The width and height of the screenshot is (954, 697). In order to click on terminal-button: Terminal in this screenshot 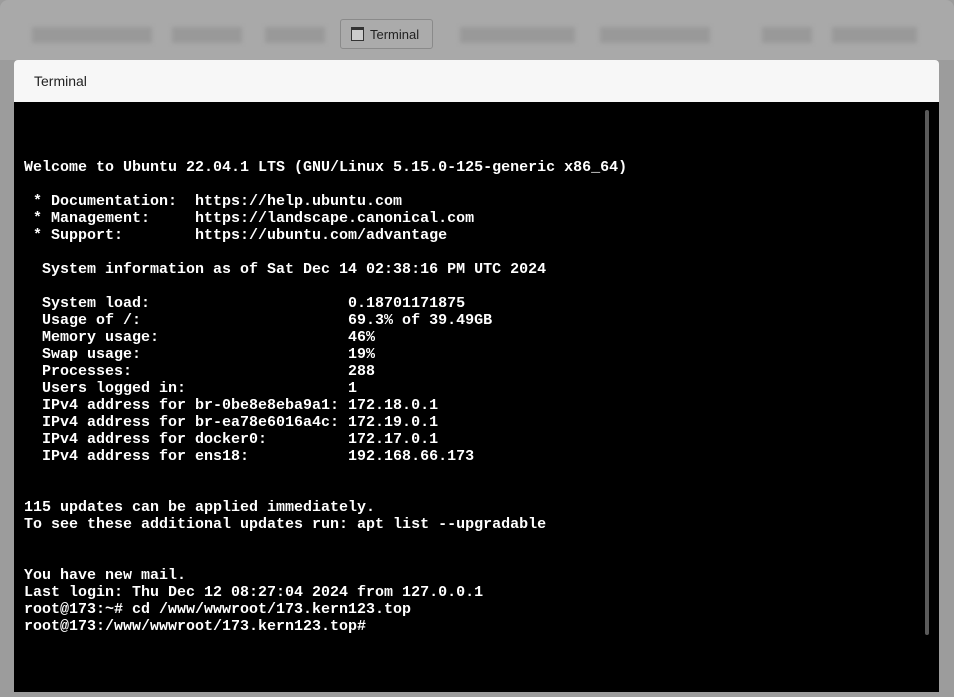, I will do `click(386, 34)`.